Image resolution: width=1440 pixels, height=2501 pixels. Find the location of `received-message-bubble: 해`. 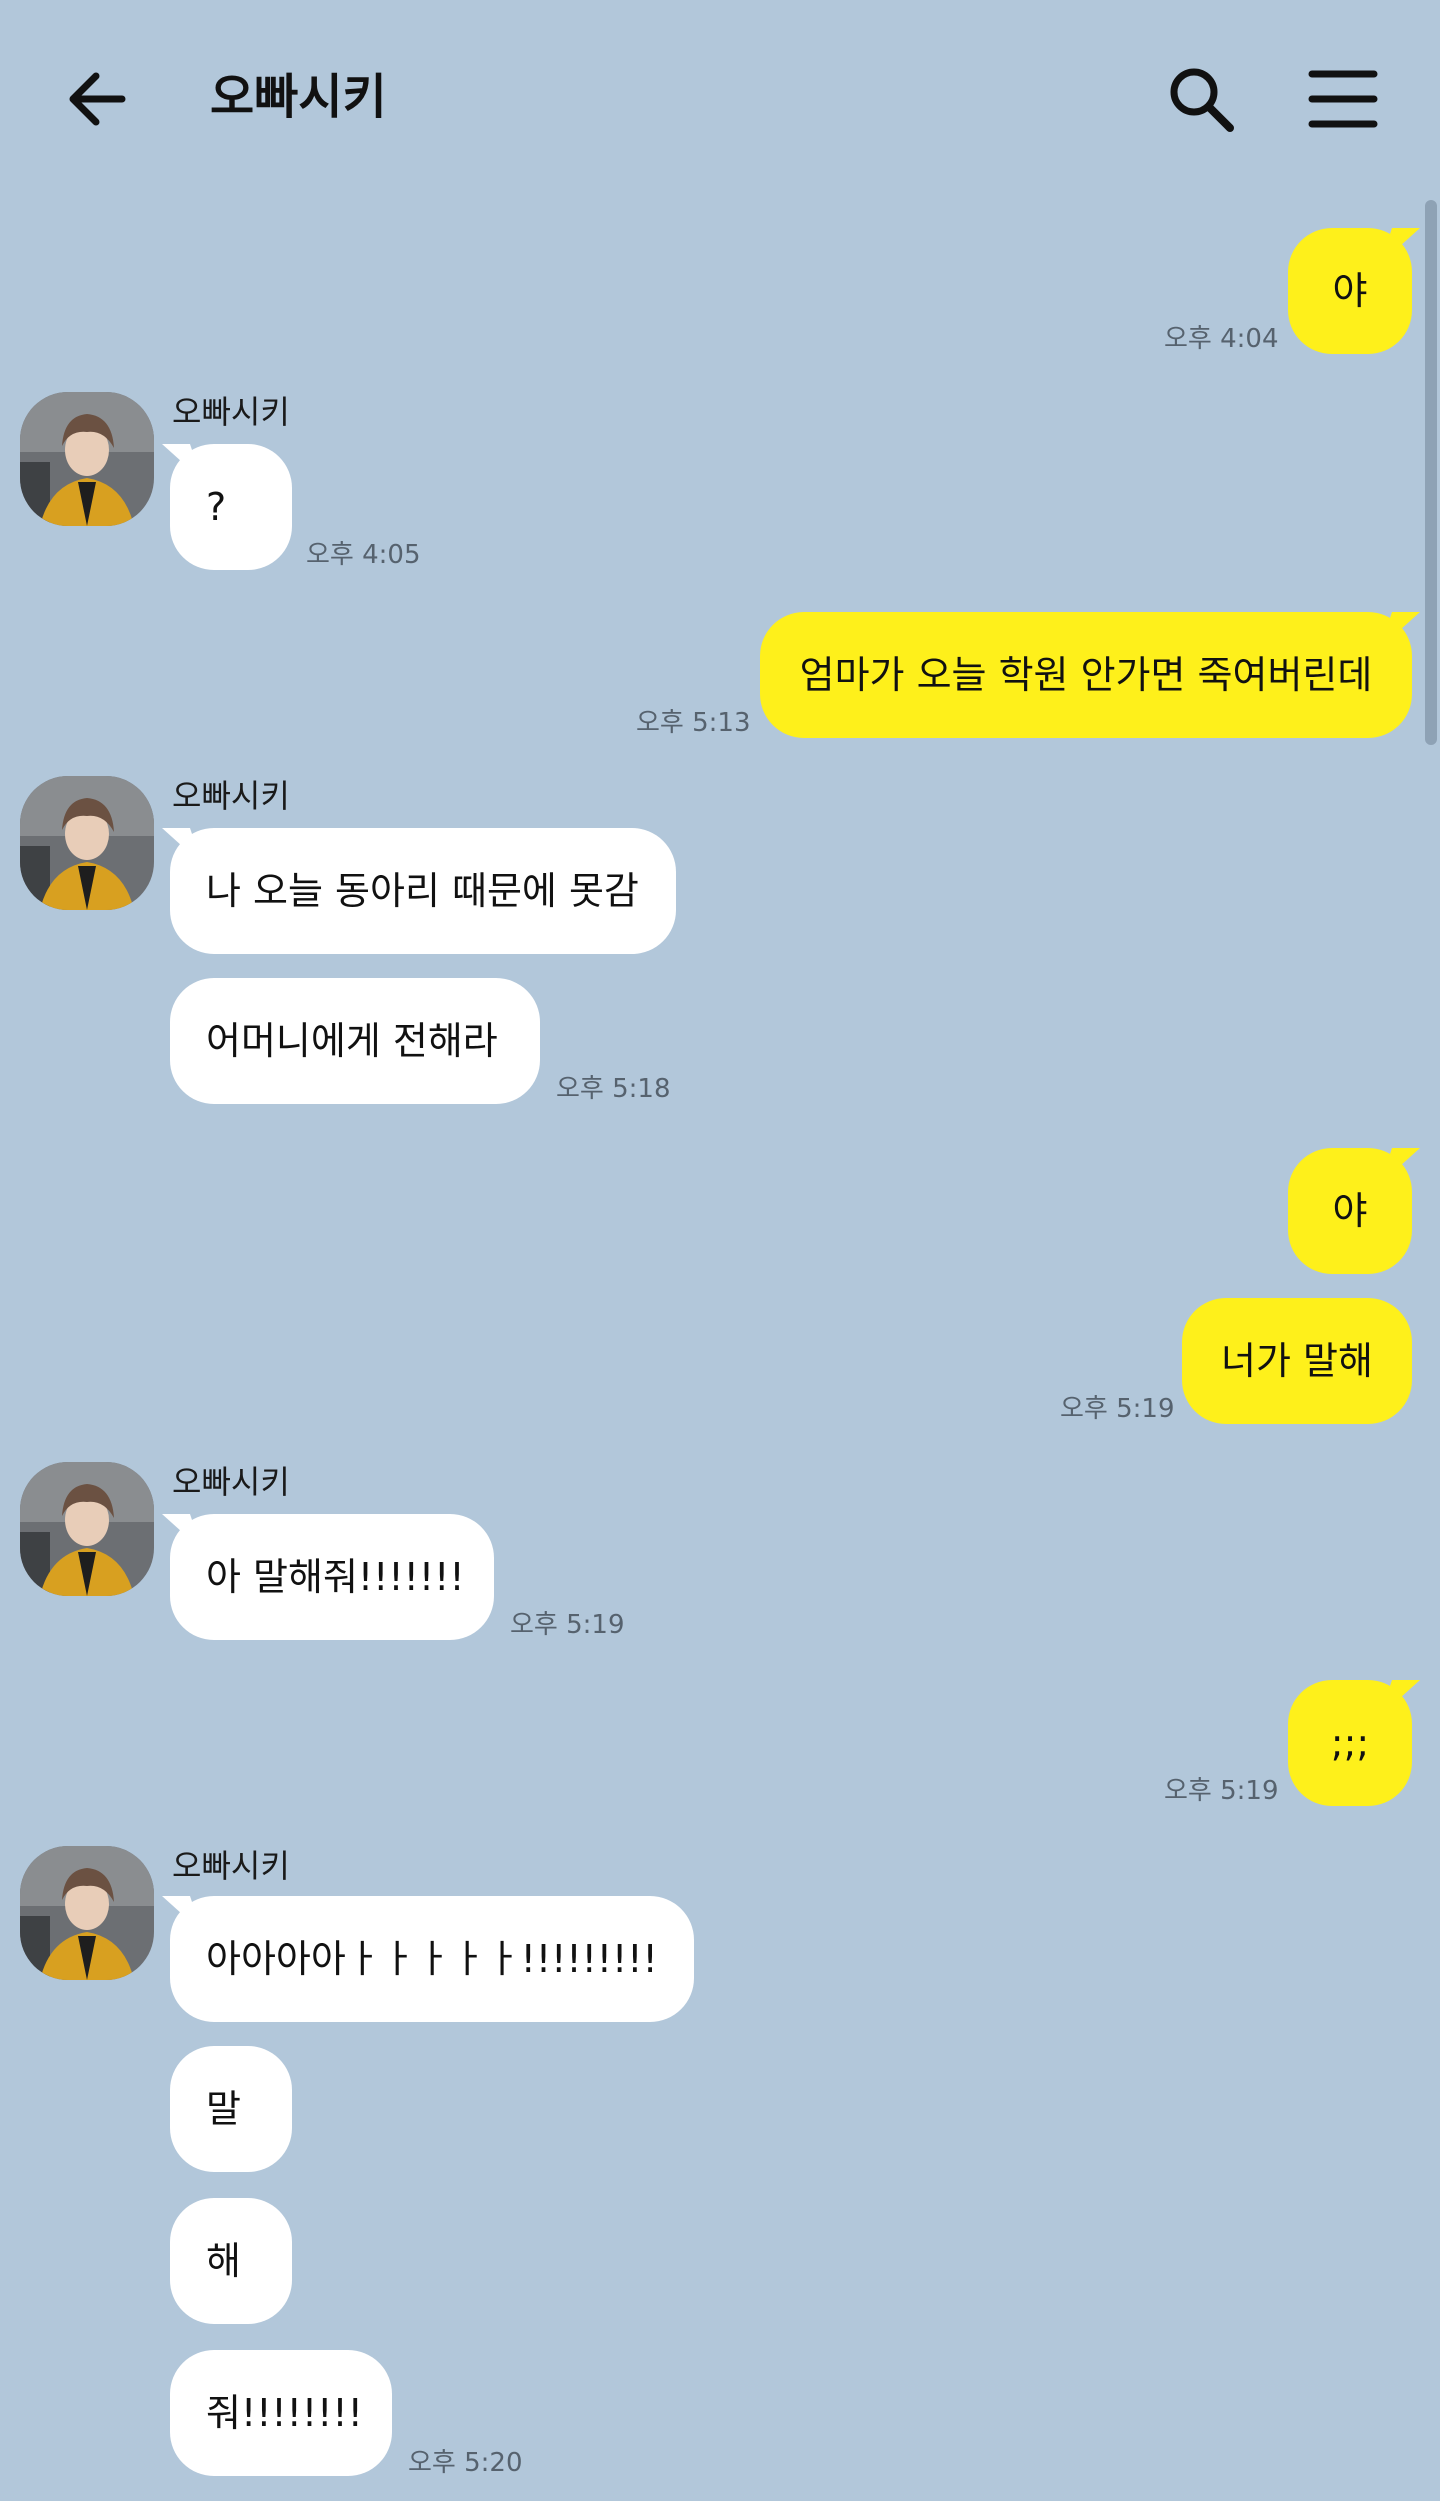

received-message-bubble: 해 is located at coordinates (231, 2261).